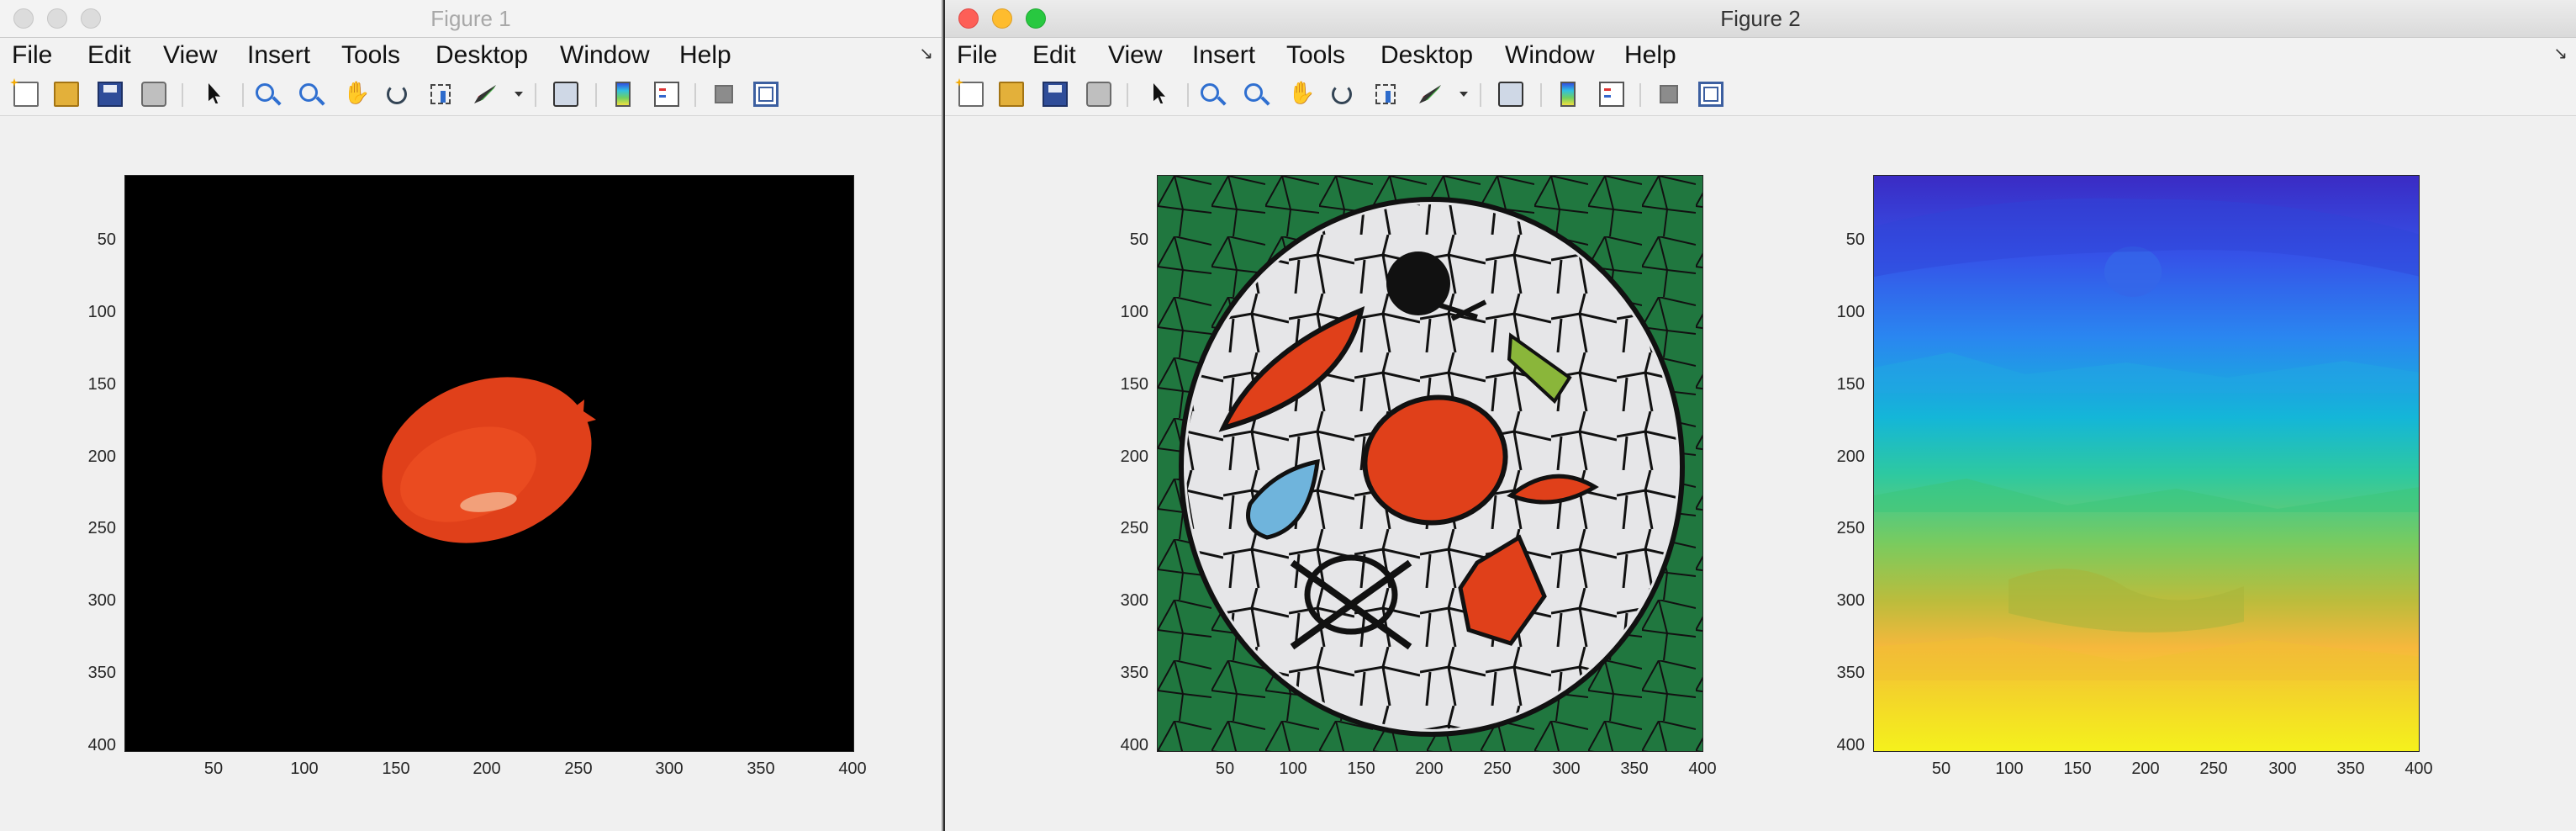  What do you see at coordinates (1703, 769) in the screenshot?
I see `xtick-label: 400` at bounding box center [1703, 769].